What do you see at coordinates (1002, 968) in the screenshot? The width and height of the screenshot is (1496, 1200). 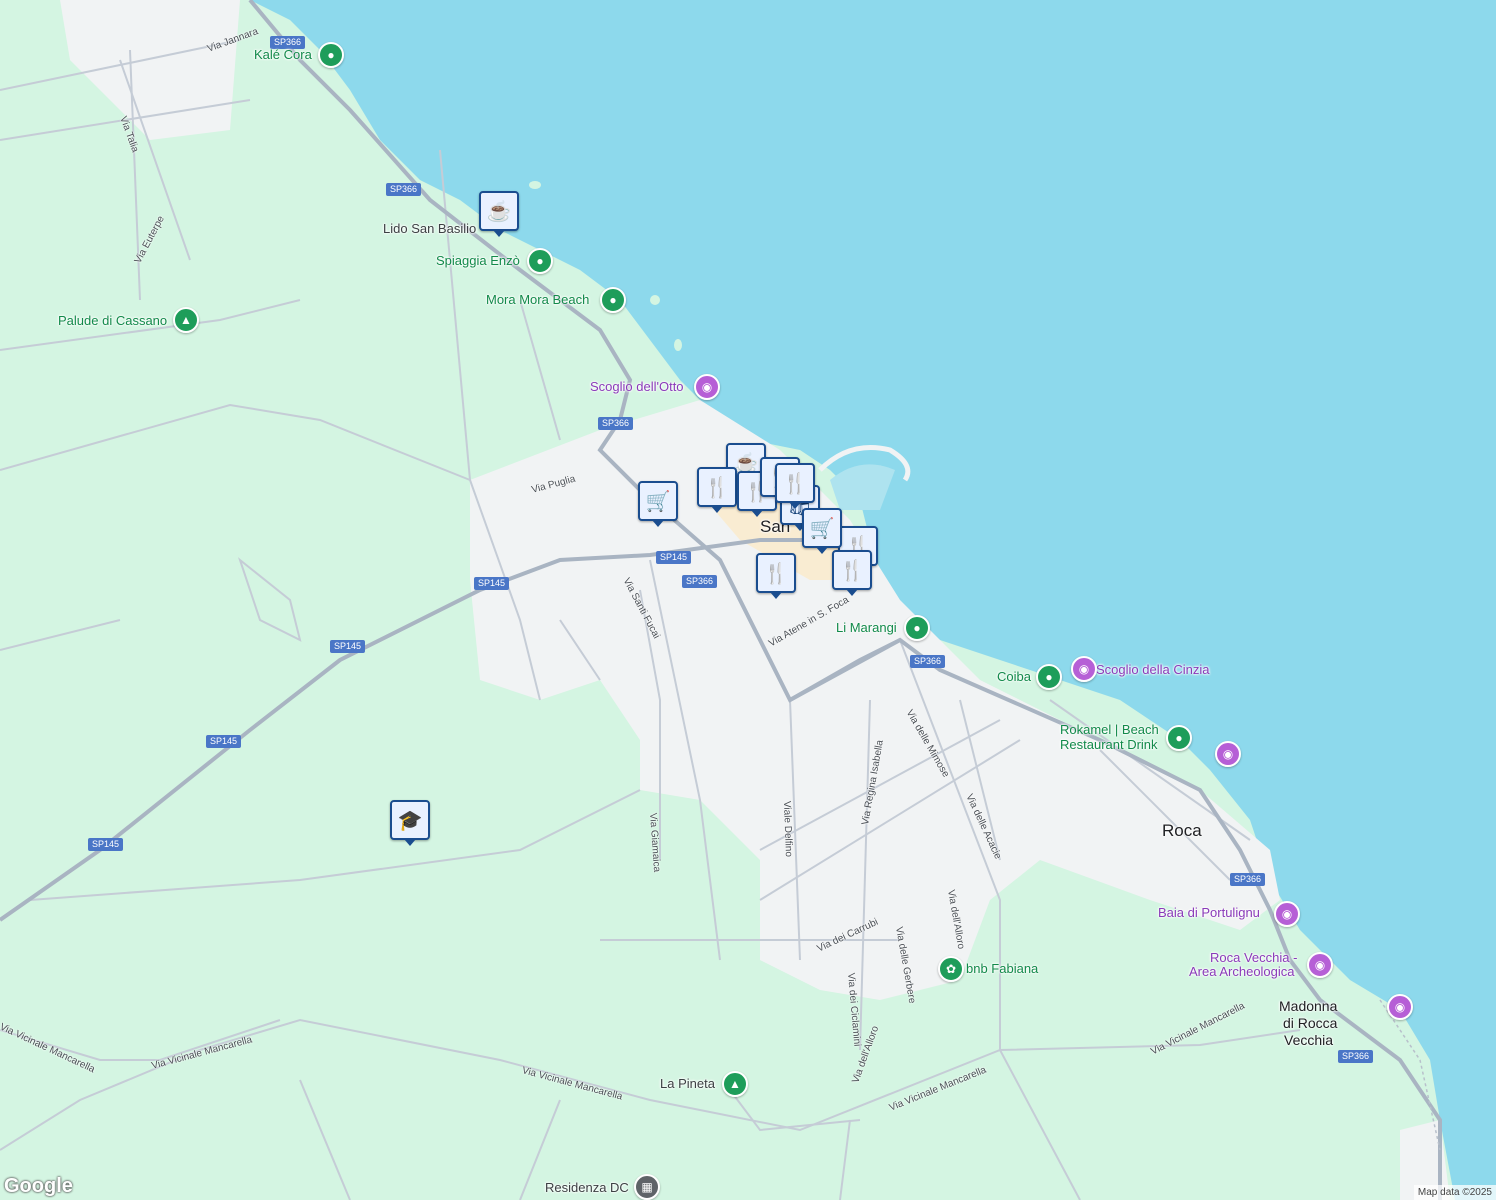 I see `place-label: bnb Fabiana` at bounding box center [1002, 968].